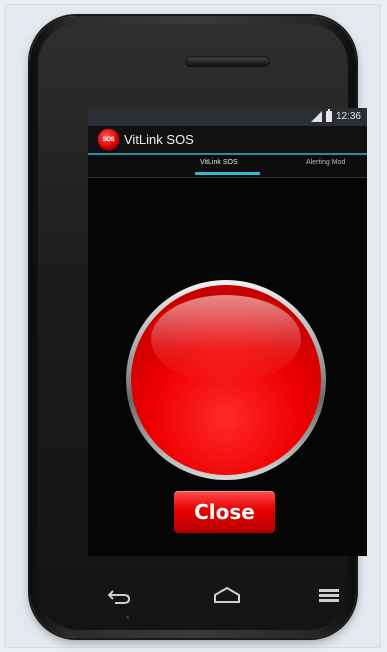 The height and width of the screenshot is (652, 387). Describe the element at coordinates (227, 595) in the screenshot. I see `home-icon` at that location.